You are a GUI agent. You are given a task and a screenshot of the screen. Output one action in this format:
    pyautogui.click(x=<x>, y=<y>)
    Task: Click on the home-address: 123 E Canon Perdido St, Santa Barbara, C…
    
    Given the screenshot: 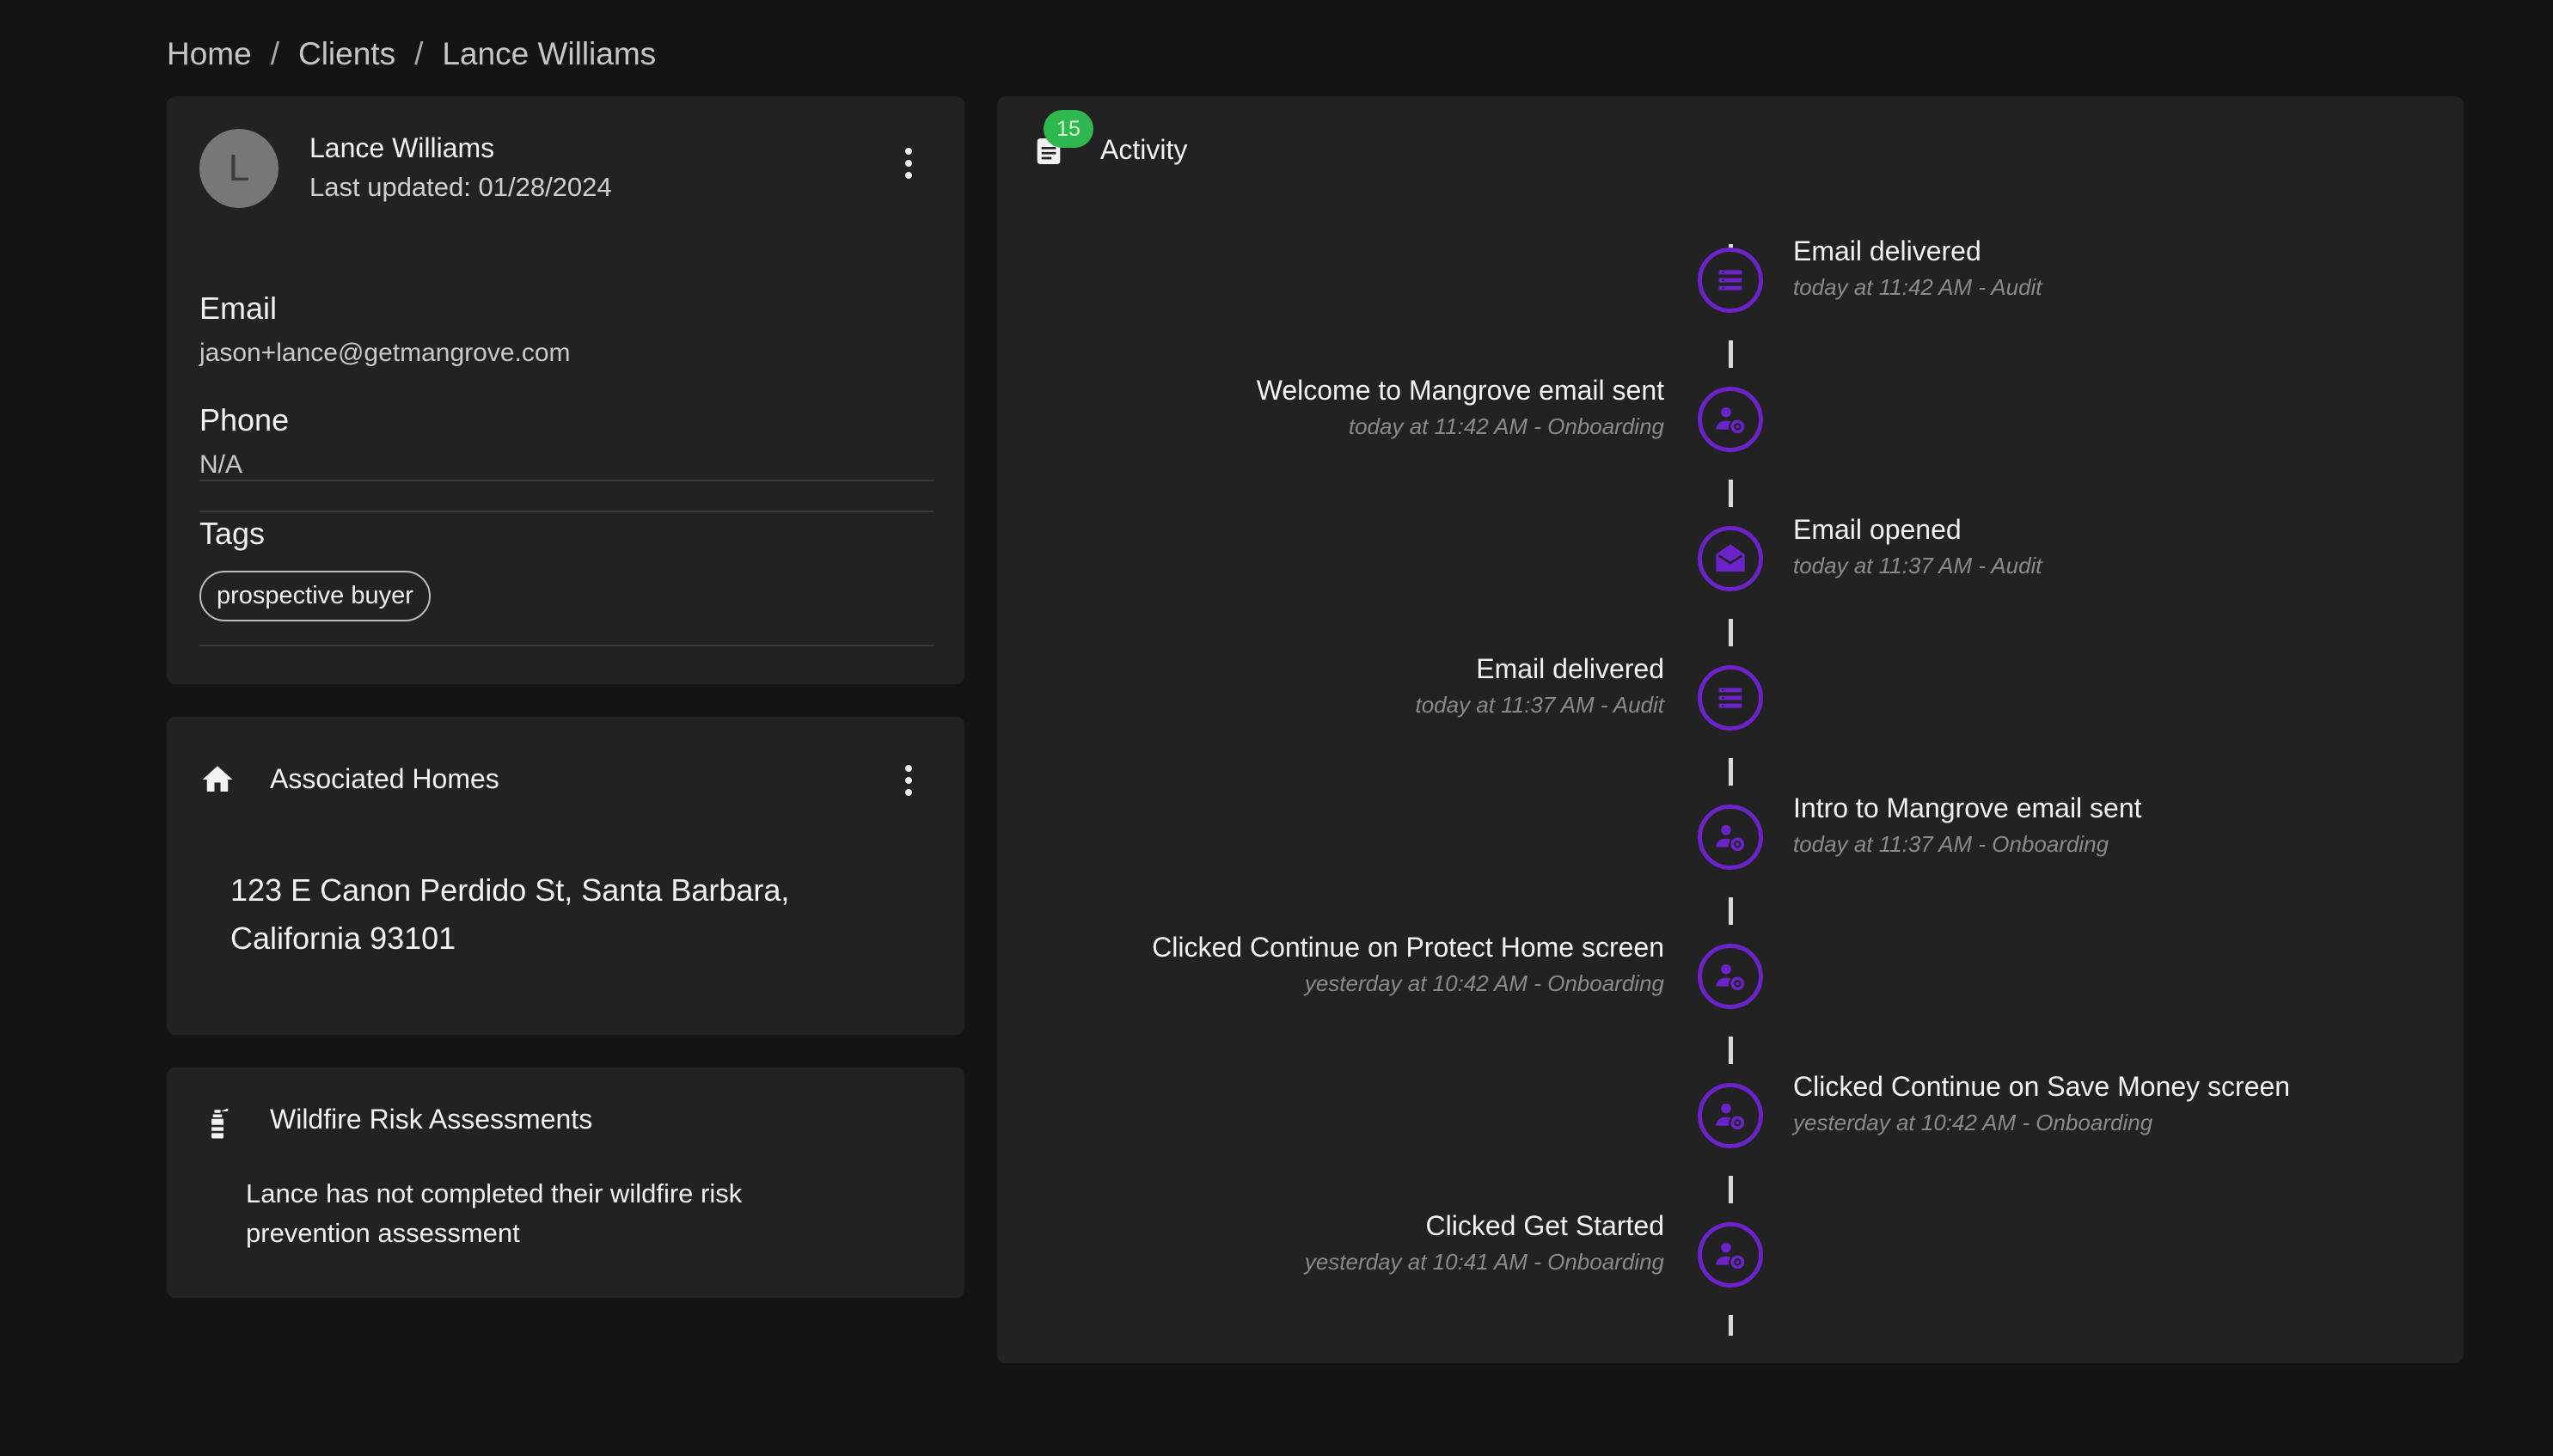 What is the action you would take?
    pyautogui.click(x=557, y=914)
    